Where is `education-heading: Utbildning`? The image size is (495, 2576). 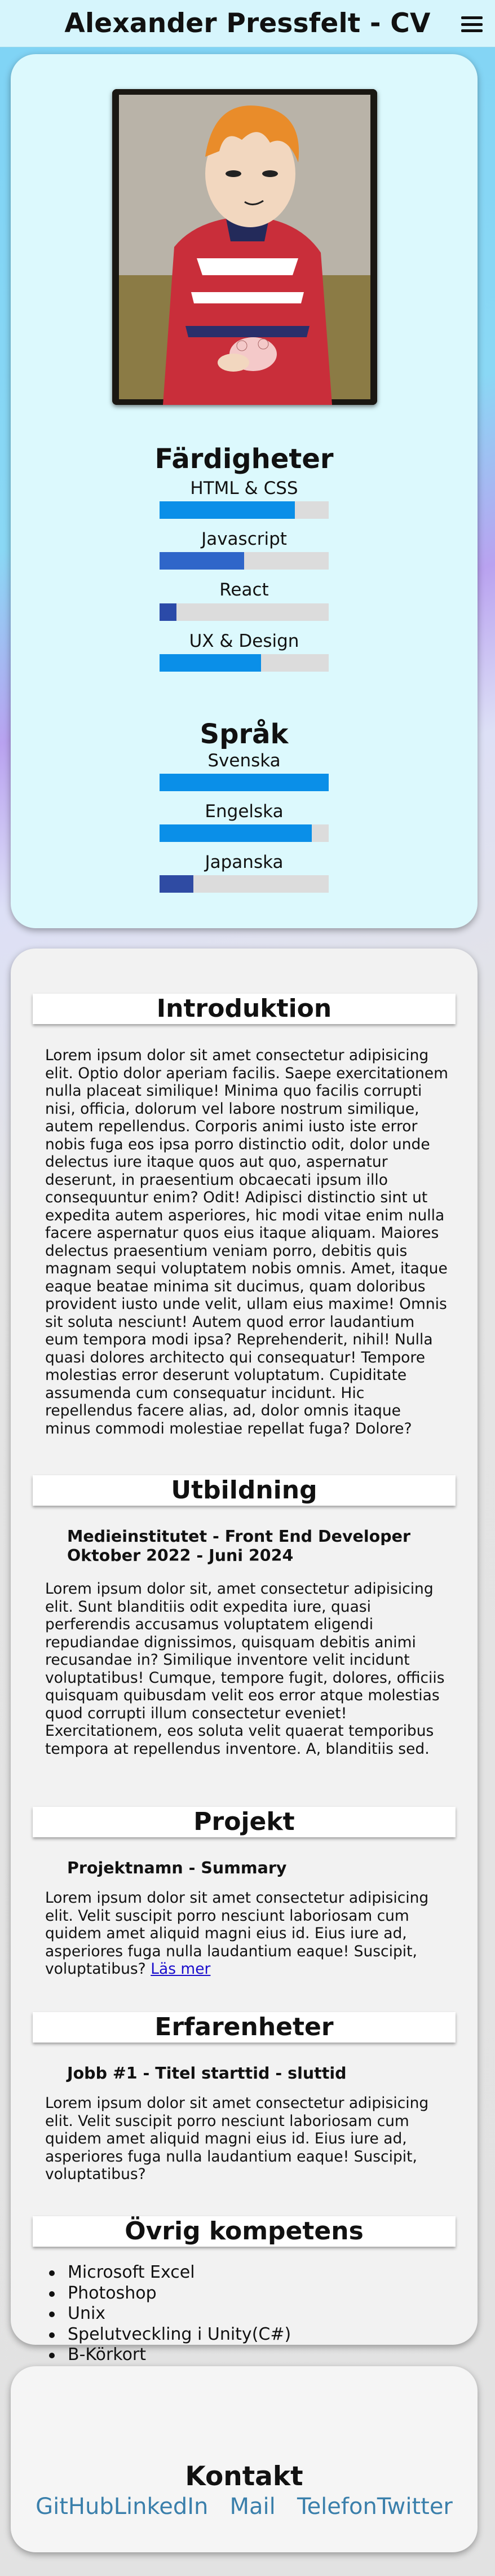
education-heading: Utbildning is located at coordinates (245, 1490).